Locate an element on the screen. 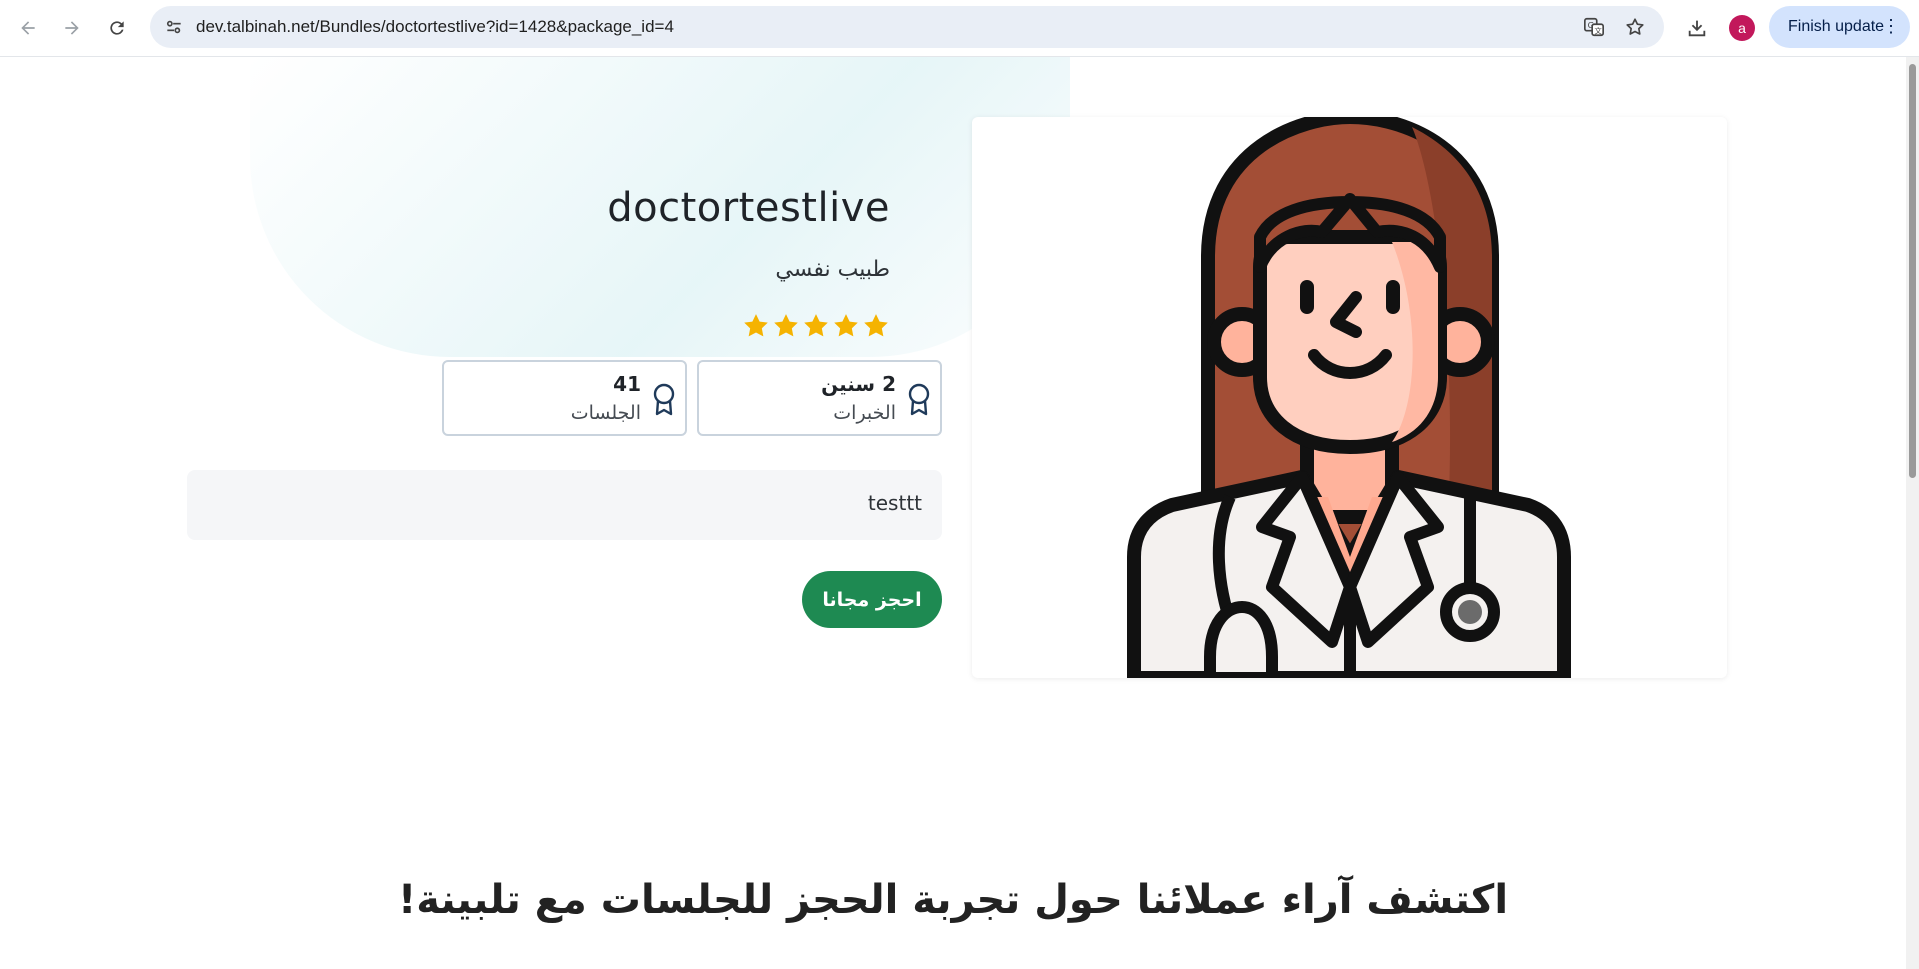  sessions-label: الجلسات is located at coordinates (605, 413).